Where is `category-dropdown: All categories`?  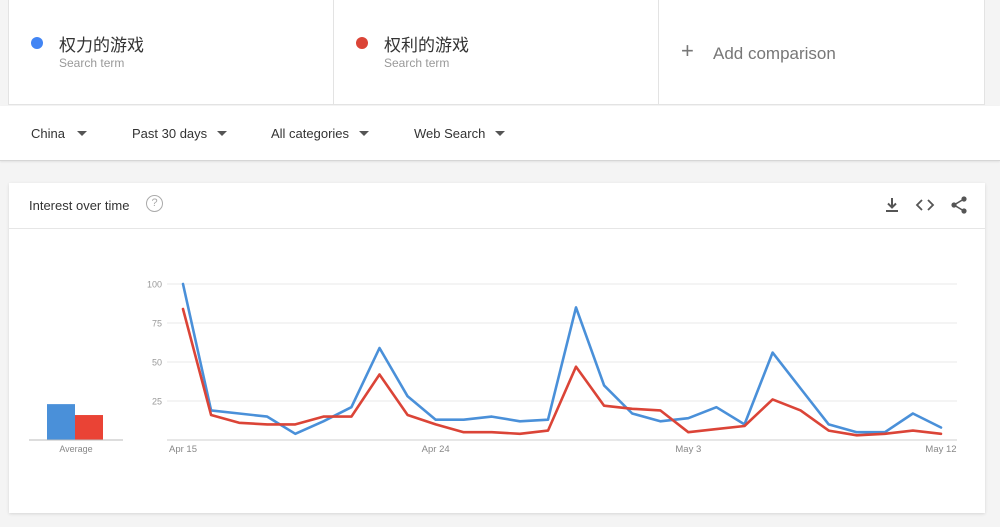
category-dropdown: All categories is located at coordinates (320, 133).